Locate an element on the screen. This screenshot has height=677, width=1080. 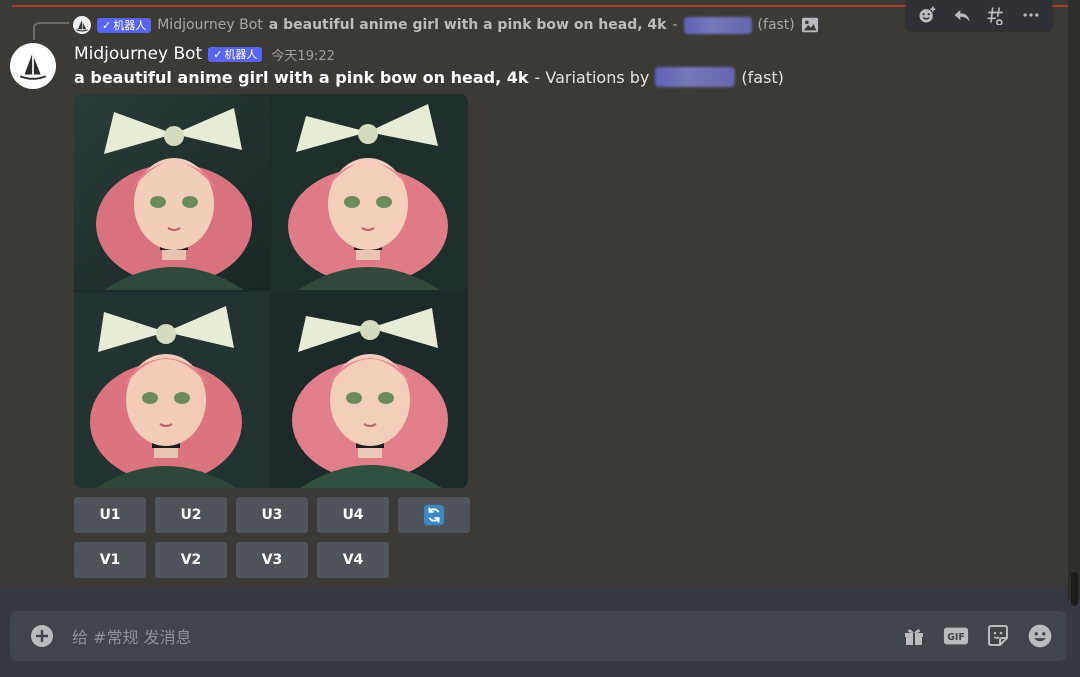
reply-icon is located at coordinates (962, 15).